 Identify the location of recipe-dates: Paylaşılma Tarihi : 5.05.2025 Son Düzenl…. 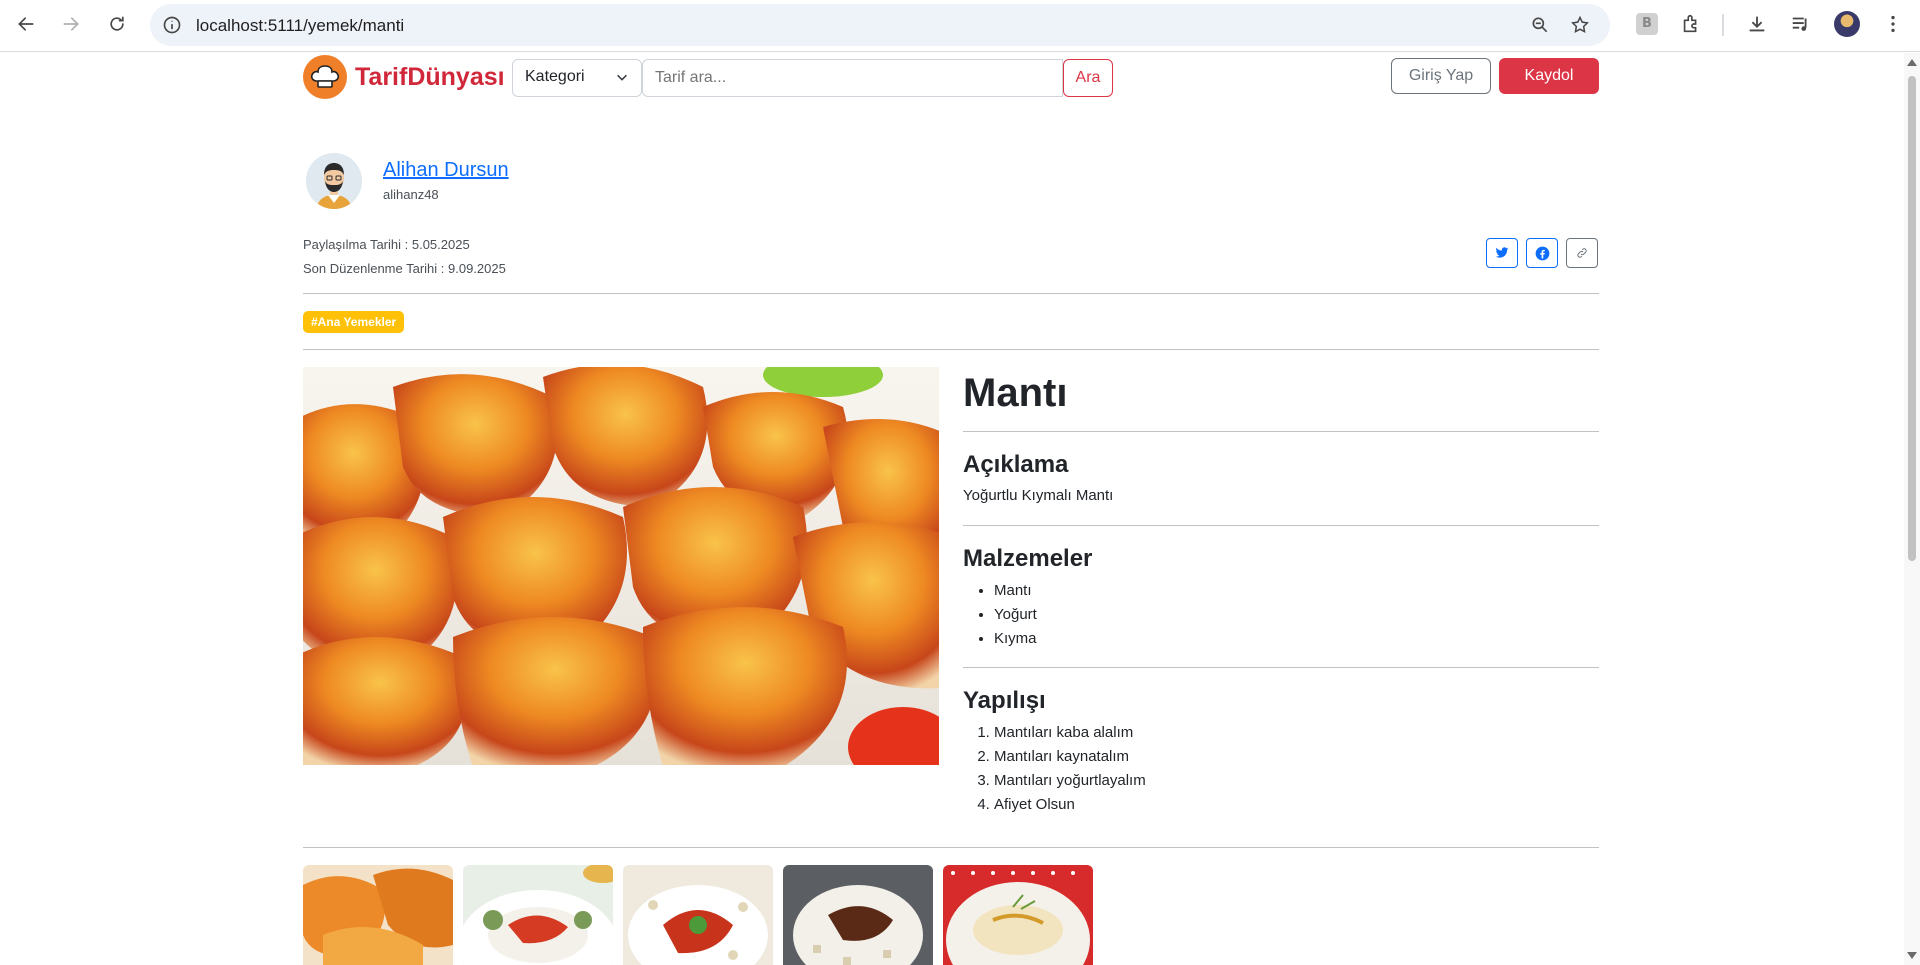
(404, 257).